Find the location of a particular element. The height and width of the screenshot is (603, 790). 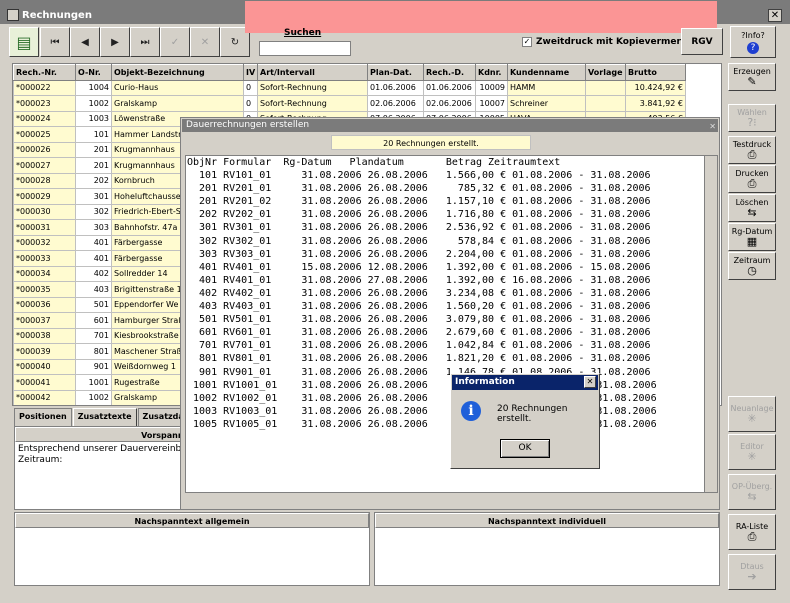

side-drucken-button: Drucken ⎙ is located at coordinates (752, 179).